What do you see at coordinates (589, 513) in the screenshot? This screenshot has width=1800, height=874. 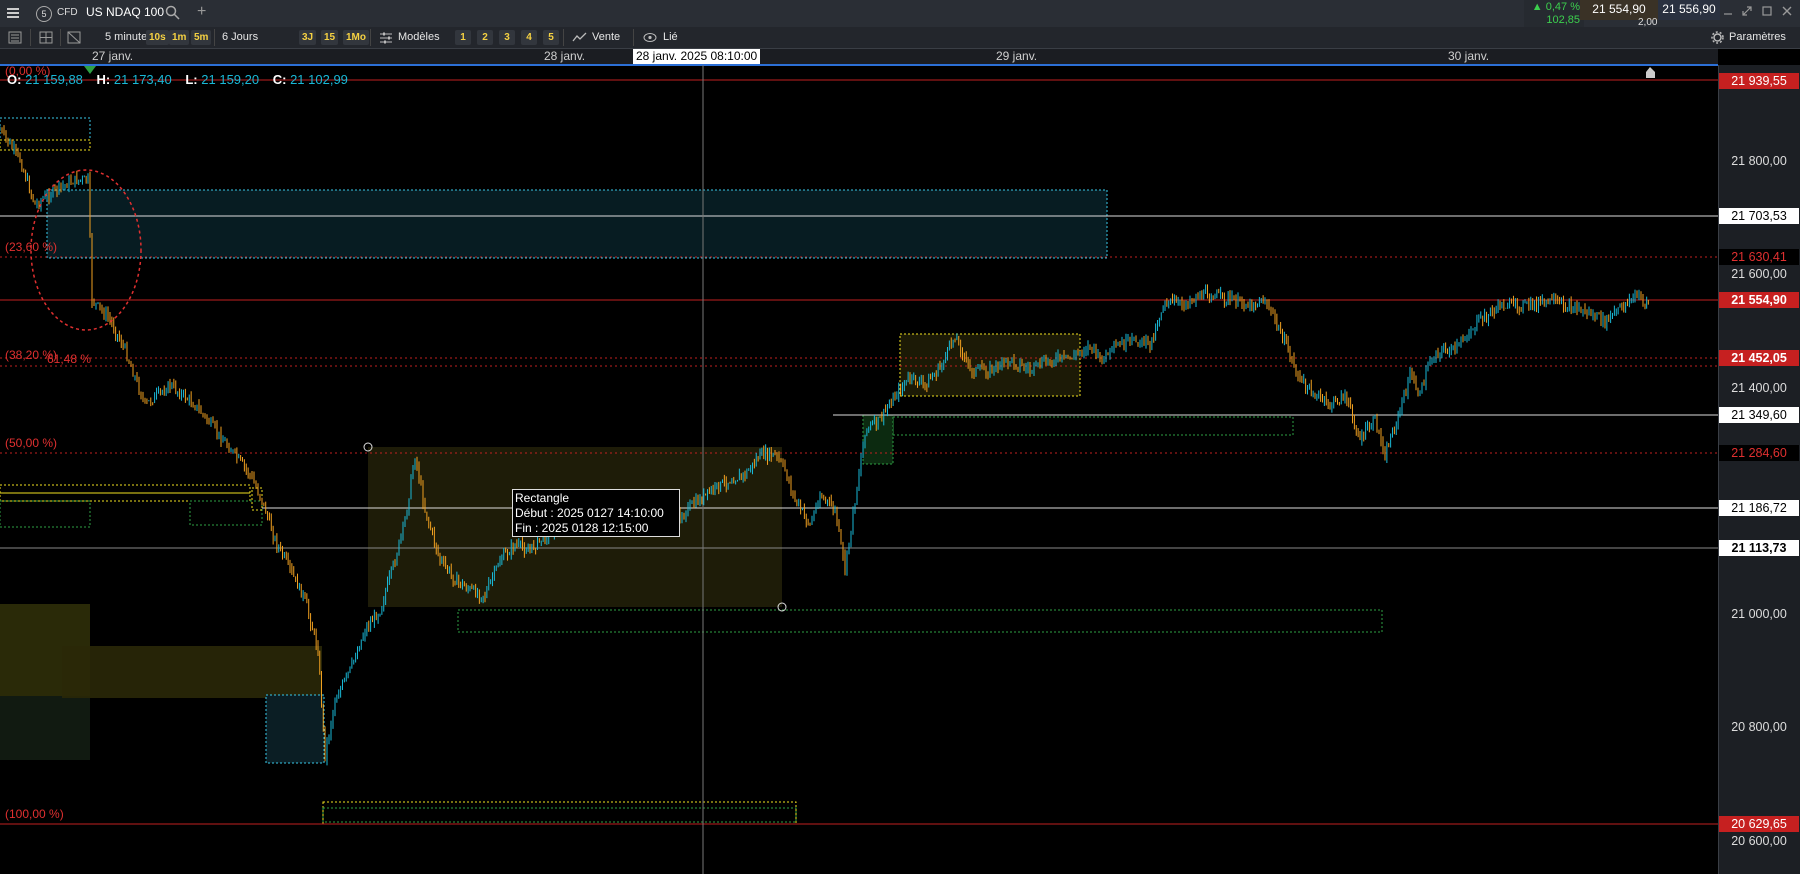 I see `tooltip-start: Début : 2025 0127 14:10:00` at bounding box center [589, 513].